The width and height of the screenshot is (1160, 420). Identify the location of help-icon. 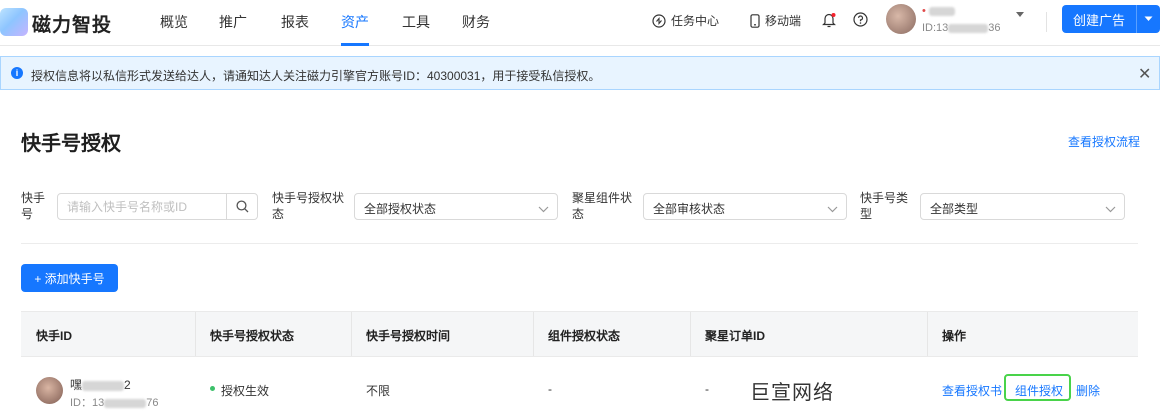
(860, 19).